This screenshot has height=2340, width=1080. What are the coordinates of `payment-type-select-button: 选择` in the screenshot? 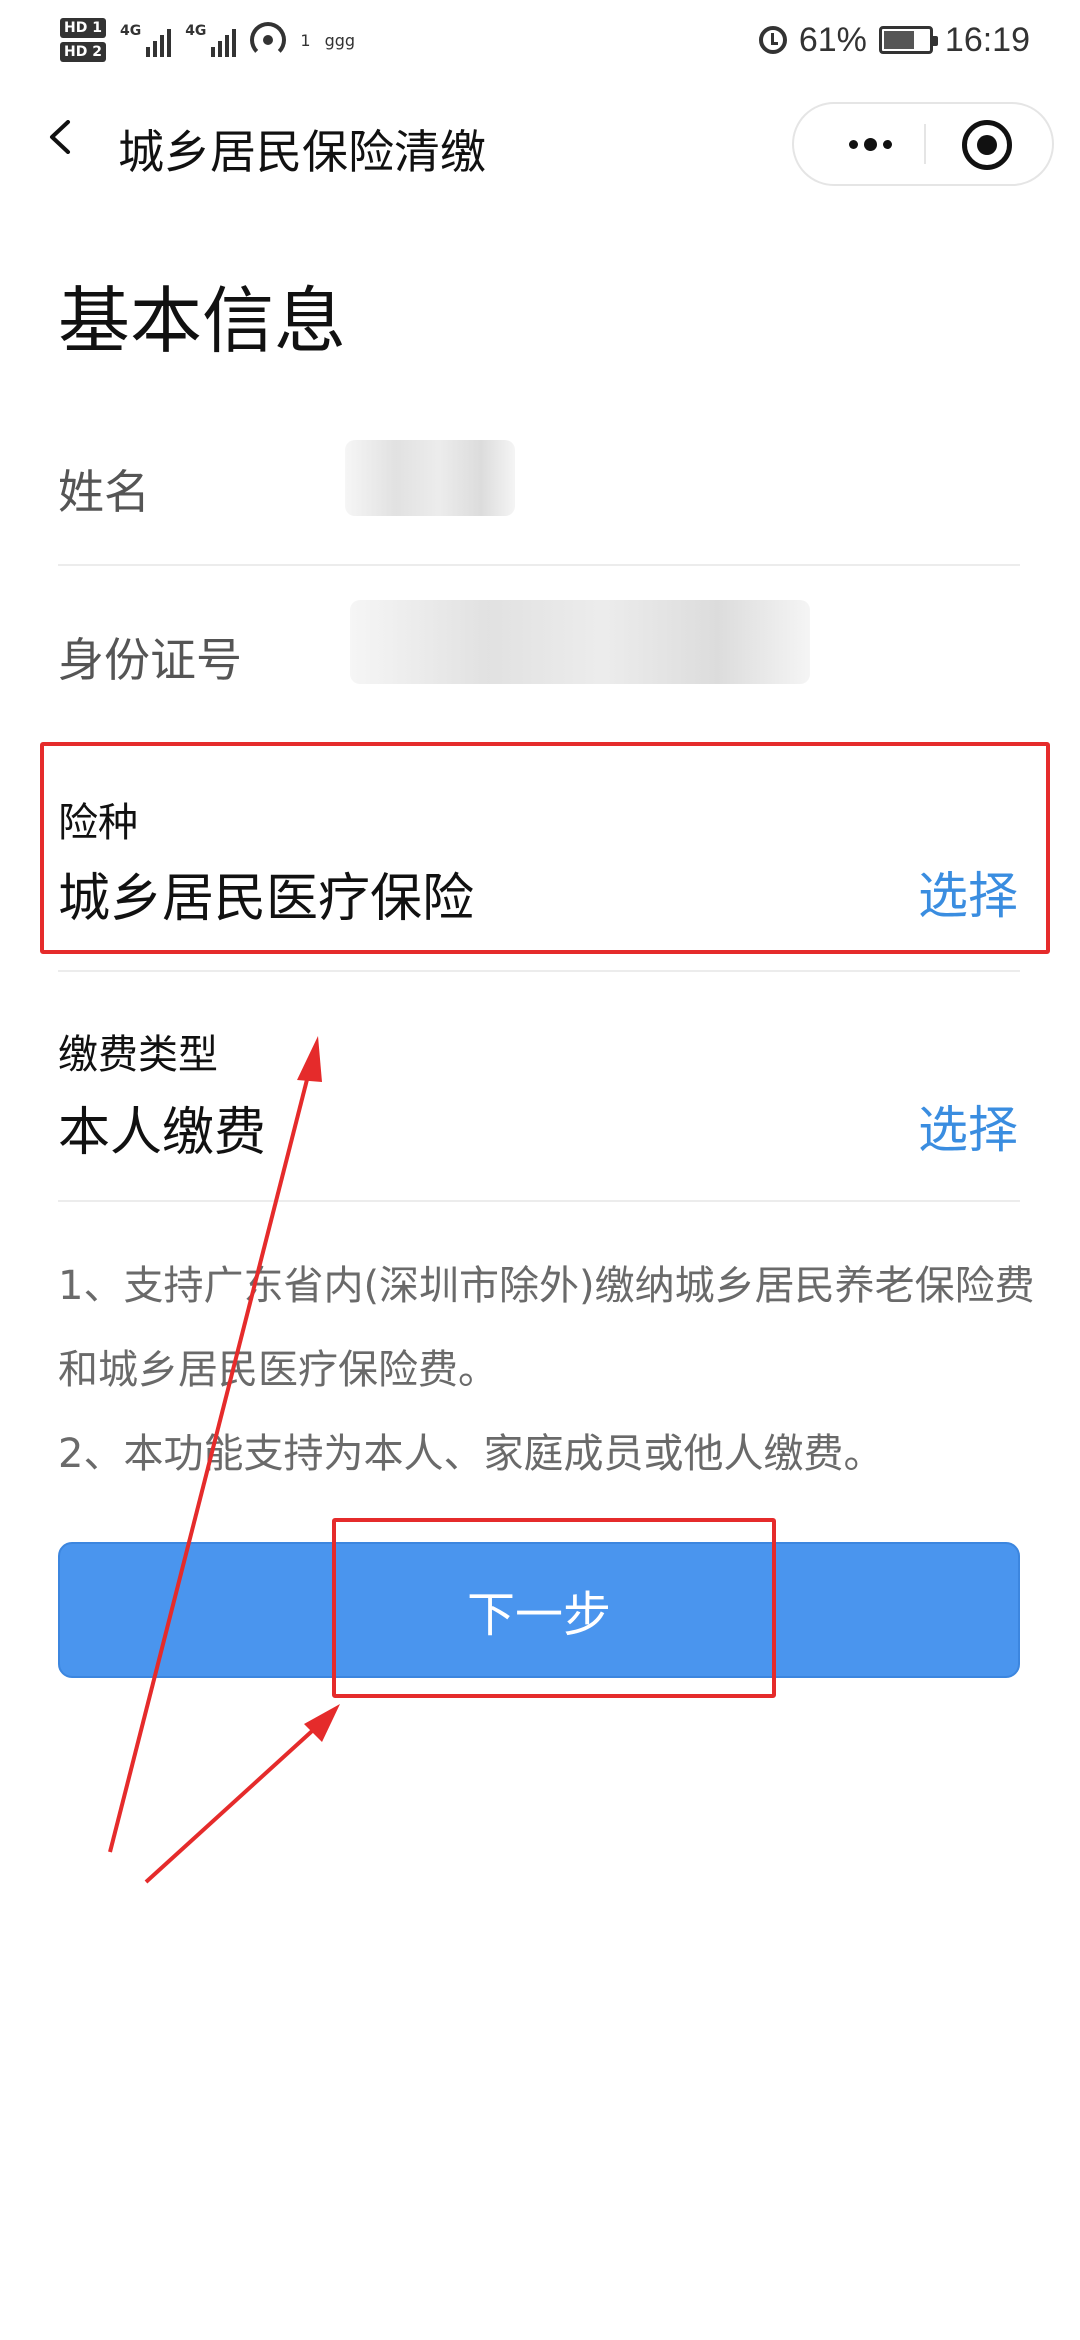 It's located at (968, 1126).